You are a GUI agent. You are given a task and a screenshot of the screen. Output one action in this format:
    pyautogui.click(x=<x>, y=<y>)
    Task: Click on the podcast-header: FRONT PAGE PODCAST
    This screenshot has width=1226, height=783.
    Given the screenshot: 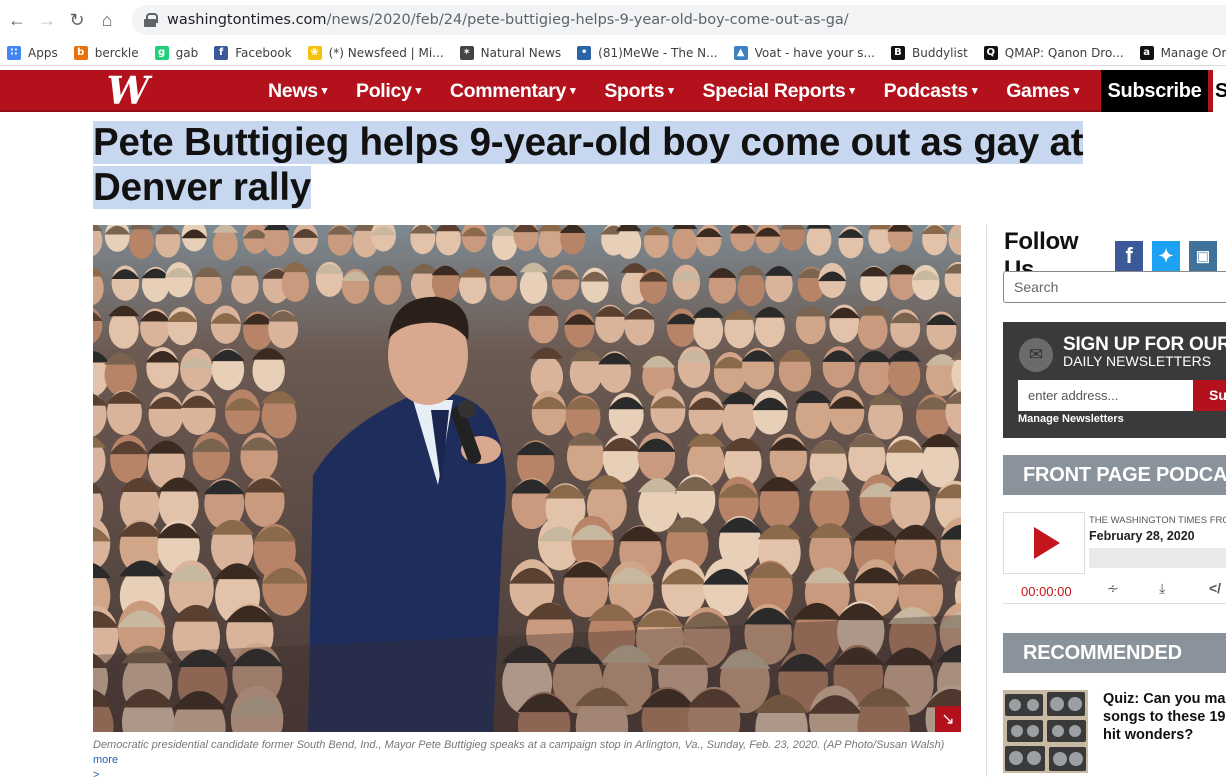 What is the action you would take?
    pyautogui.click(x=1114, y=475)
    